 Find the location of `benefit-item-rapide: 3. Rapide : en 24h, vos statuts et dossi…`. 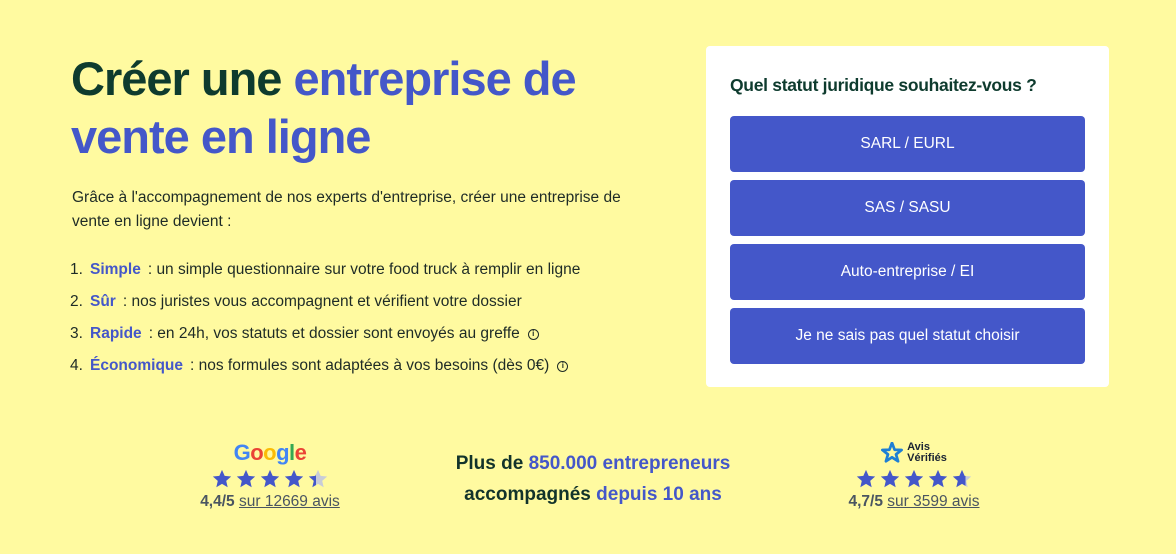

benefit-item-rapide: 3. Rapide : en 24h, vos statuts et dossi… is located at coordinates (370, 334).